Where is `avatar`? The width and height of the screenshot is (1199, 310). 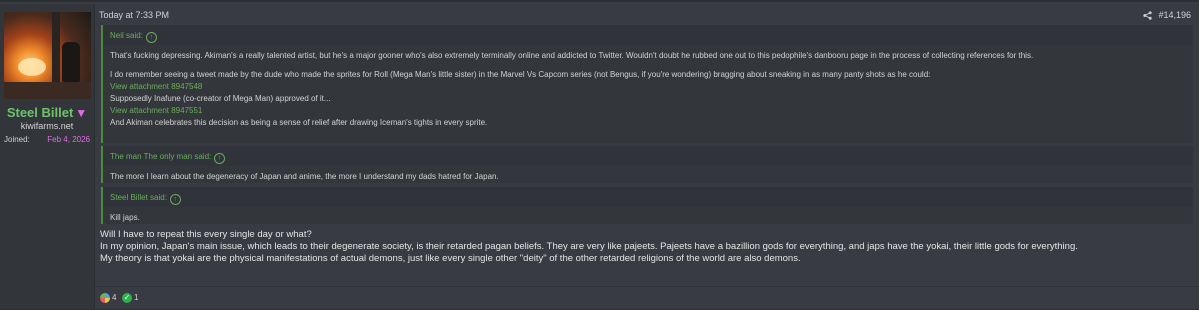
avatar is located at coordinates (47, 55).